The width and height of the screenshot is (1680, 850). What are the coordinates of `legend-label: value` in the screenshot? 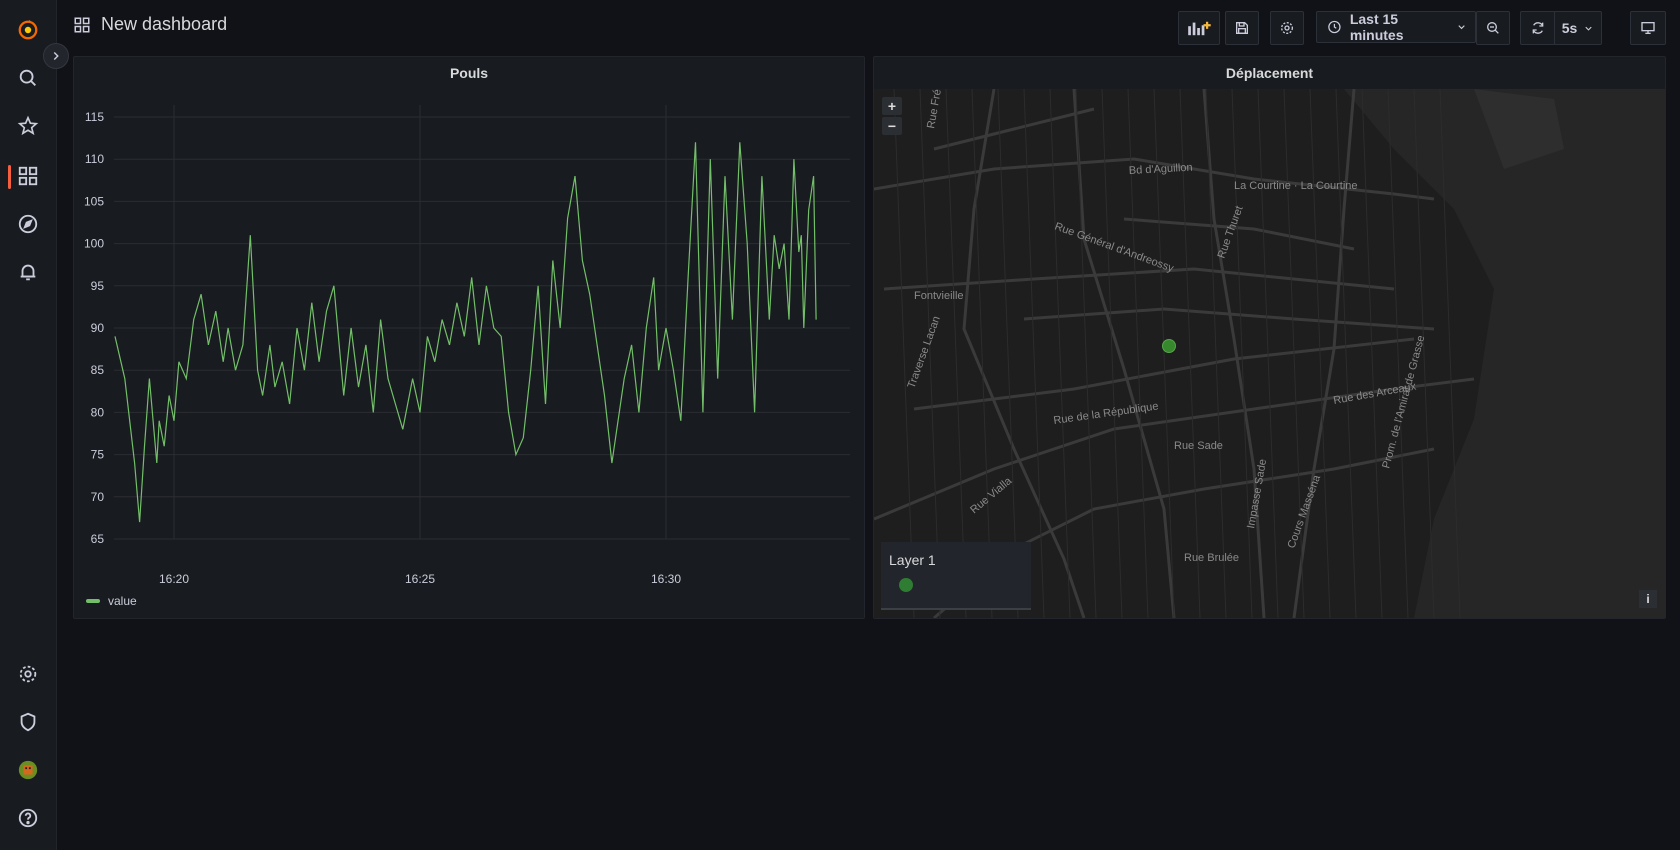 It's located at (122, 601).